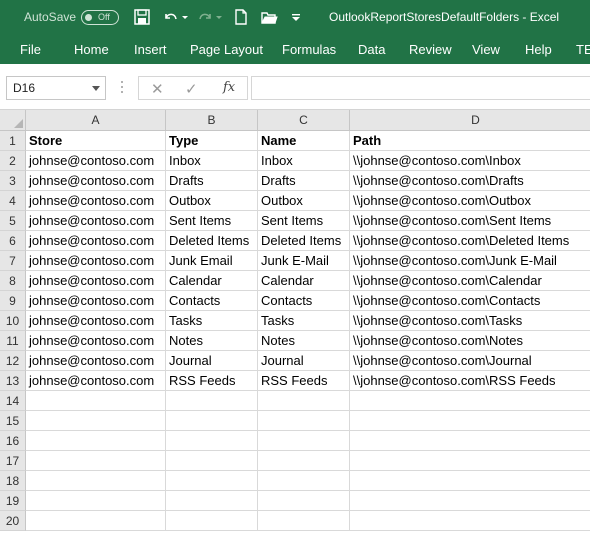 This screenshot has width=590, height=539. What do you see at coordinates (304, 161) in the screenshot?
I see `cell-name: Inbox` at bounding box center [304, 161].